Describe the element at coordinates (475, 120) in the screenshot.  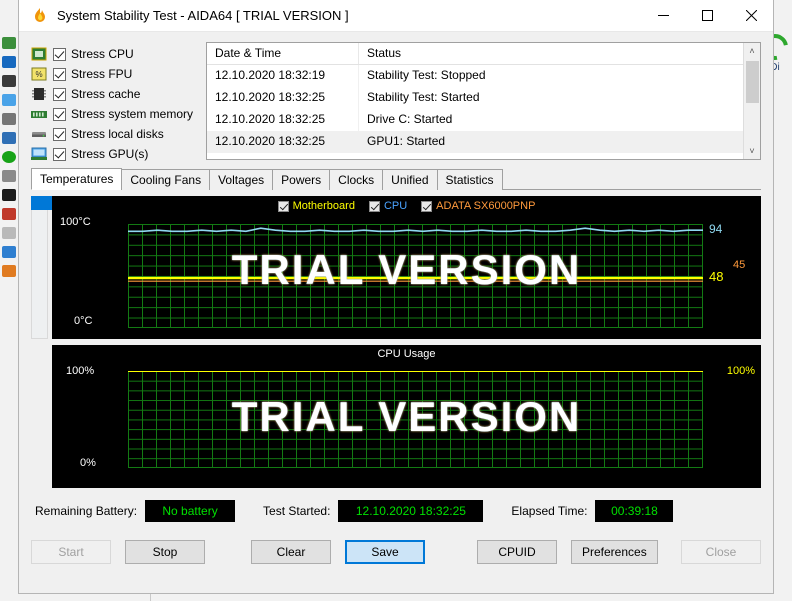
I see `table-row: 12.10.2020 18:32:25 Drive C: Started` at that location.